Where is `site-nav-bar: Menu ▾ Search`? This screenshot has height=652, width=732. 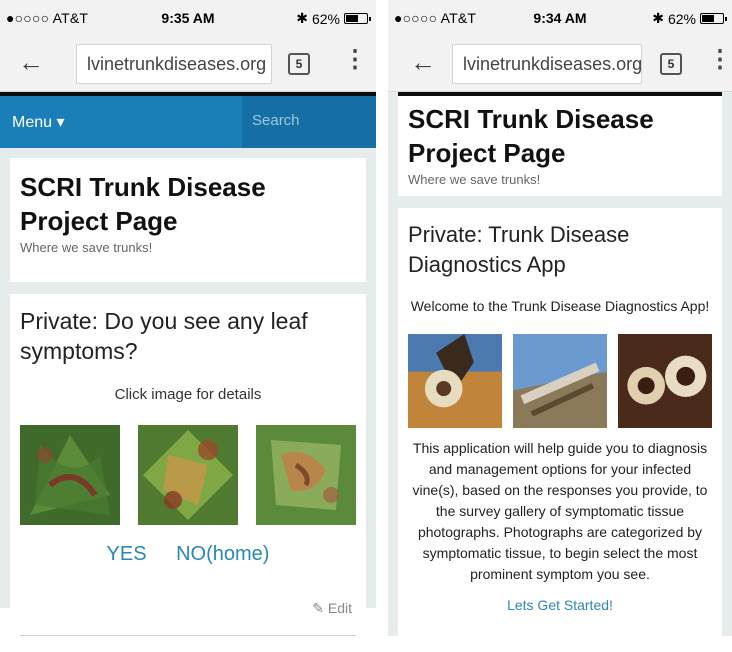 site-nav-bar: Menu ▾ Search is located at coordinates (188, 120).